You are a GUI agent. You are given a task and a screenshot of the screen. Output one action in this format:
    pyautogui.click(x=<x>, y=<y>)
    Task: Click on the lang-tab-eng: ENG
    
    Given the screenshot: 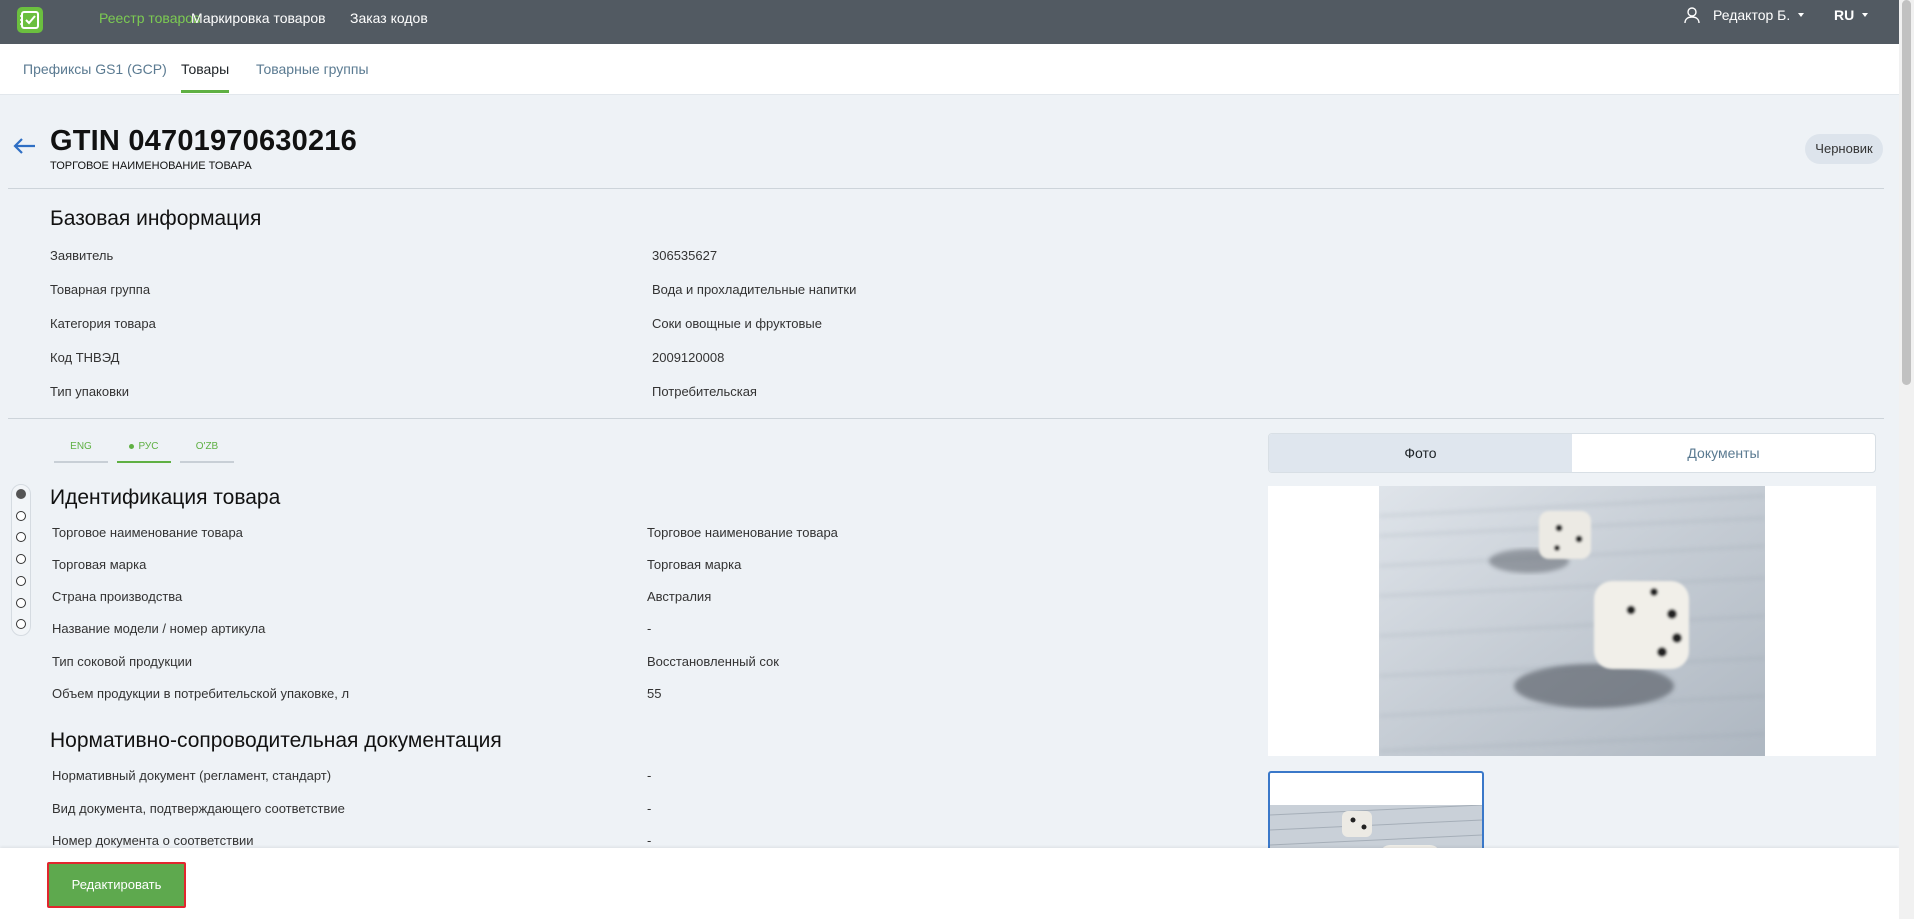 What is the action you would take?
    pyautogui.click(x=81, y=446)
    